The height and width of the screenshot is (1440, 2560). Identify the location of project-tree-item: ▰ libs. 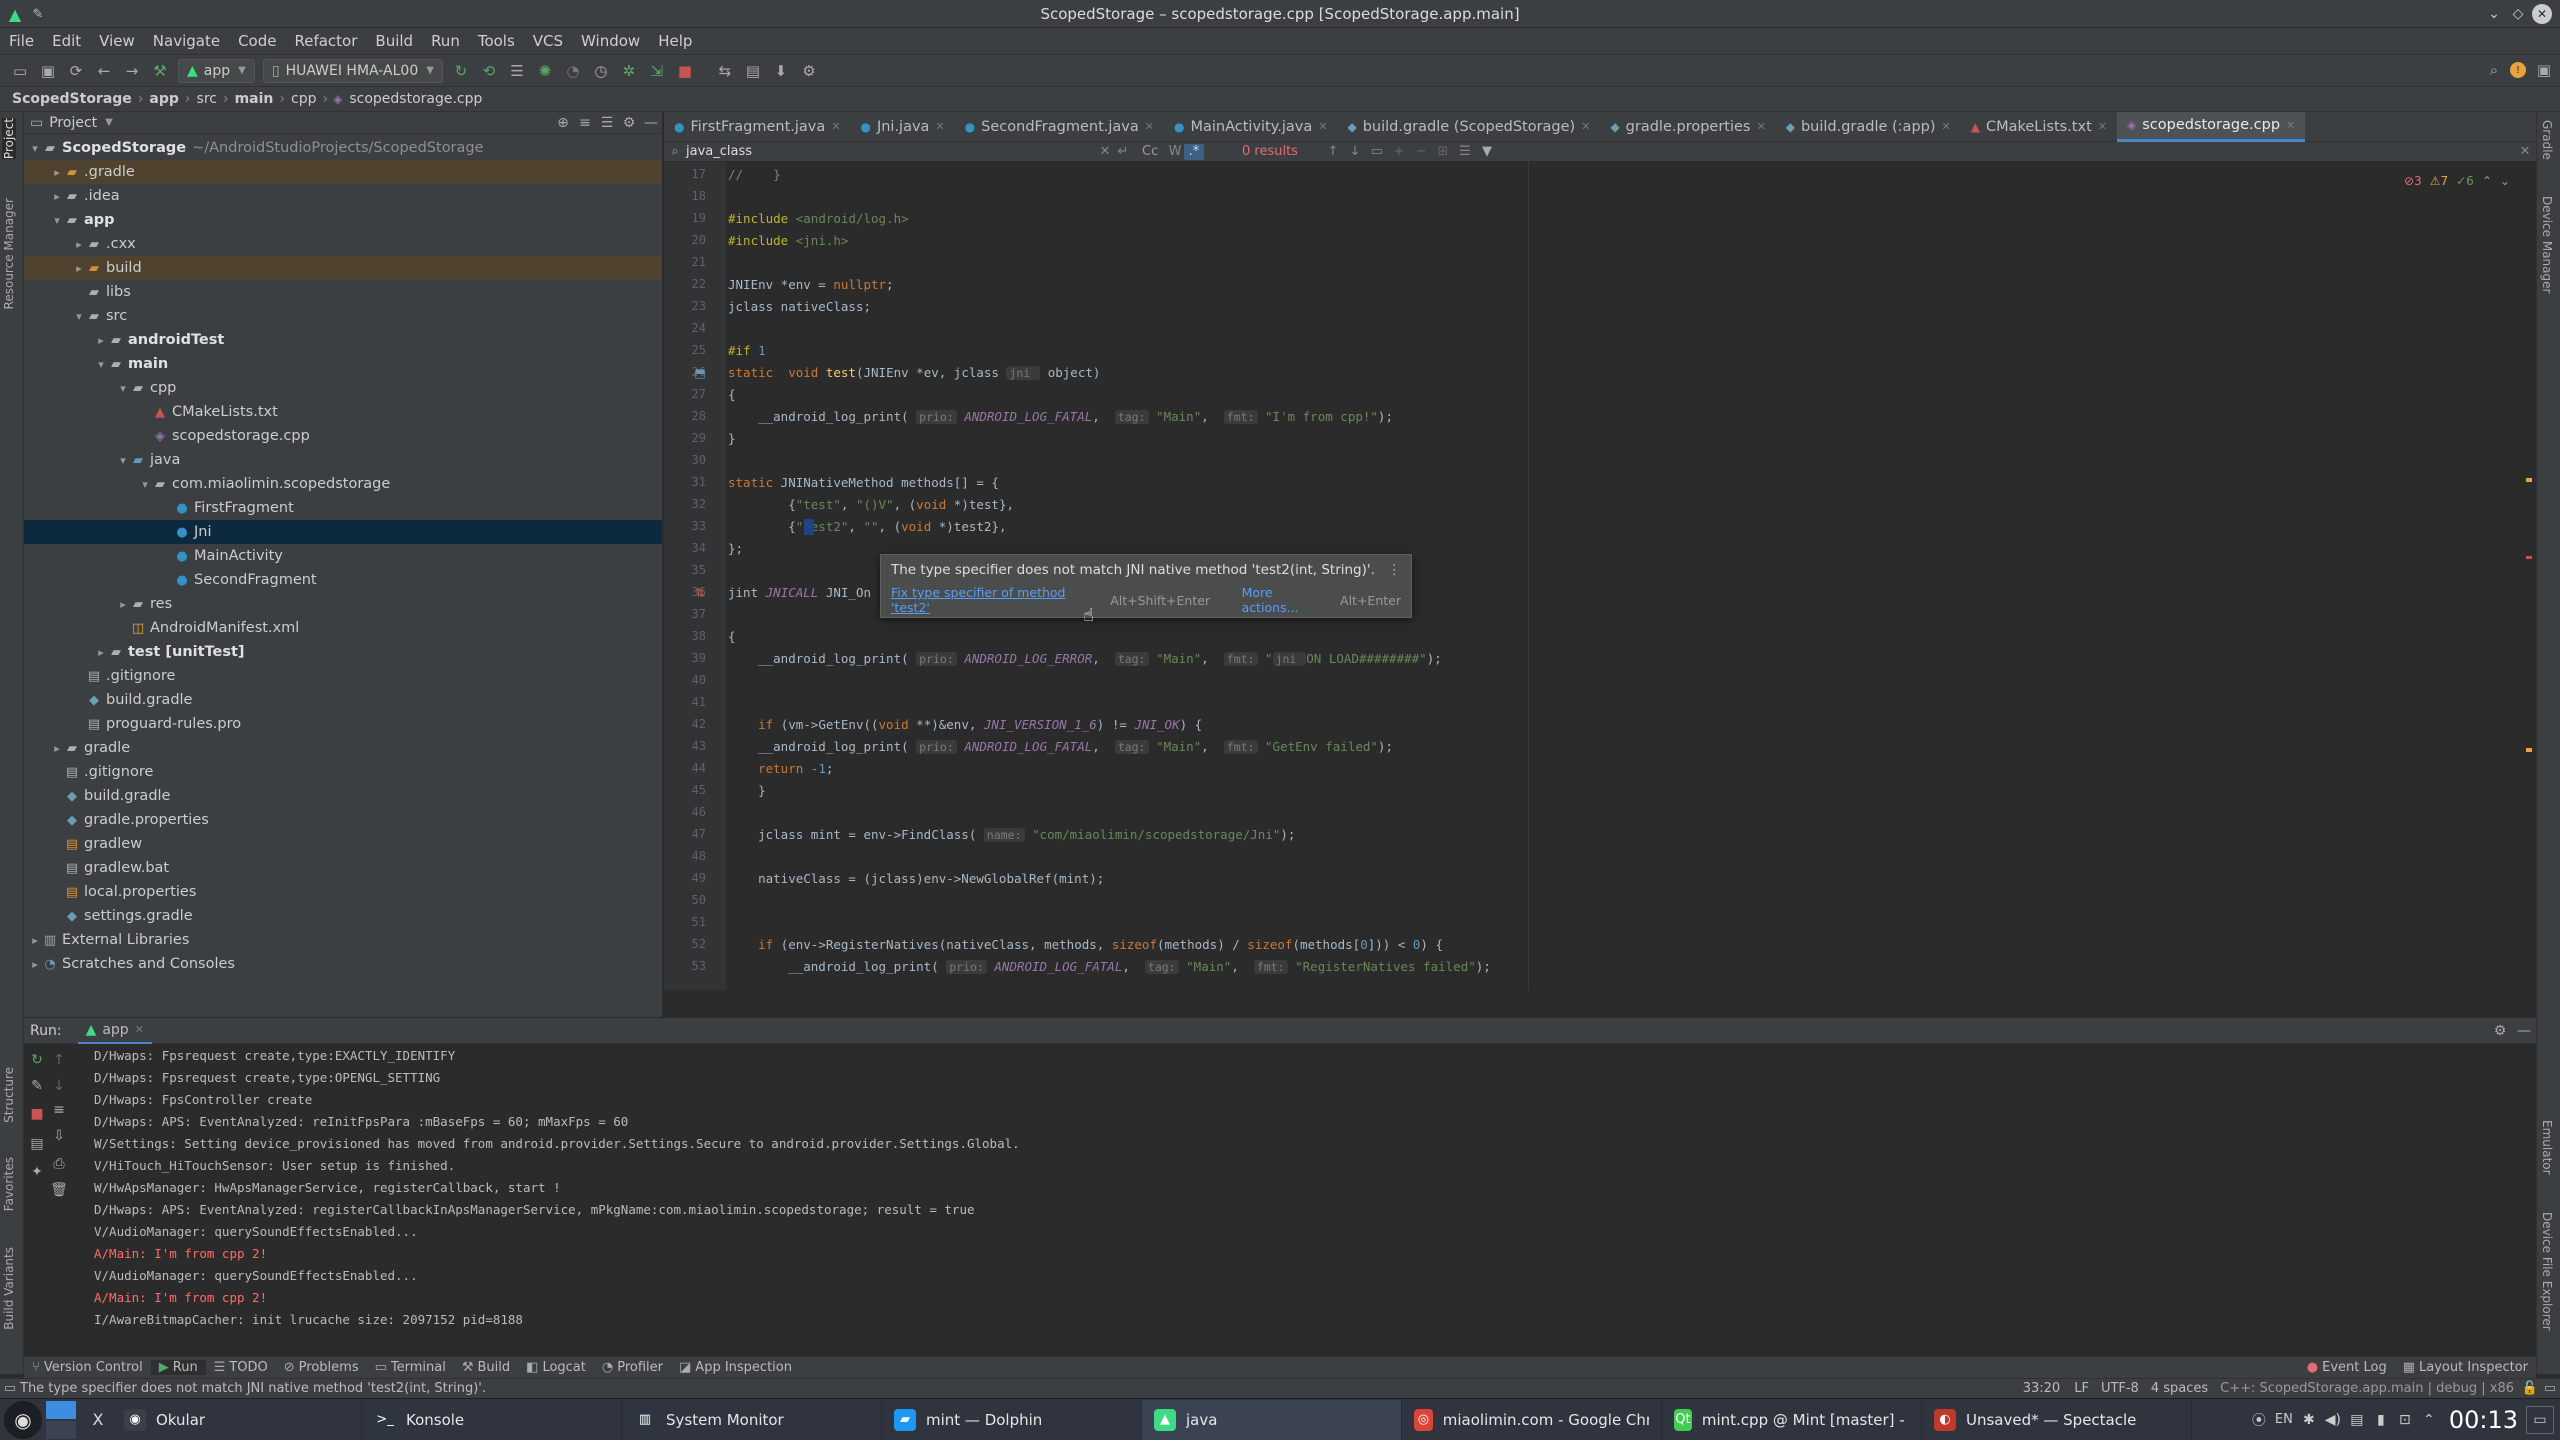
(343, 292).